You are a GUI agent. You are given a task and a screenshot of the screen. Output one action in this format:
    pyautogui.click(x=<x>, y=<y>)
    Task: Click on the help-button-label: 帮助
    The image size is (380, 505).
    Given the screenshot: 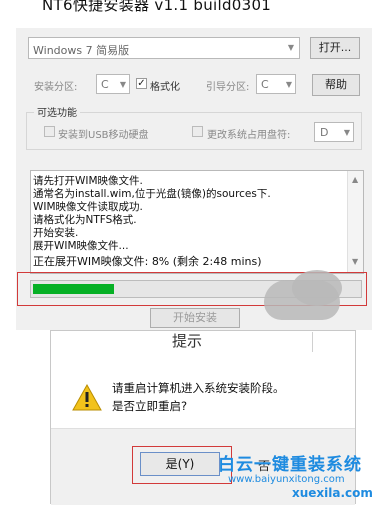 What is the action you would take?
    pyautogui.click(x=336, y=84)
    